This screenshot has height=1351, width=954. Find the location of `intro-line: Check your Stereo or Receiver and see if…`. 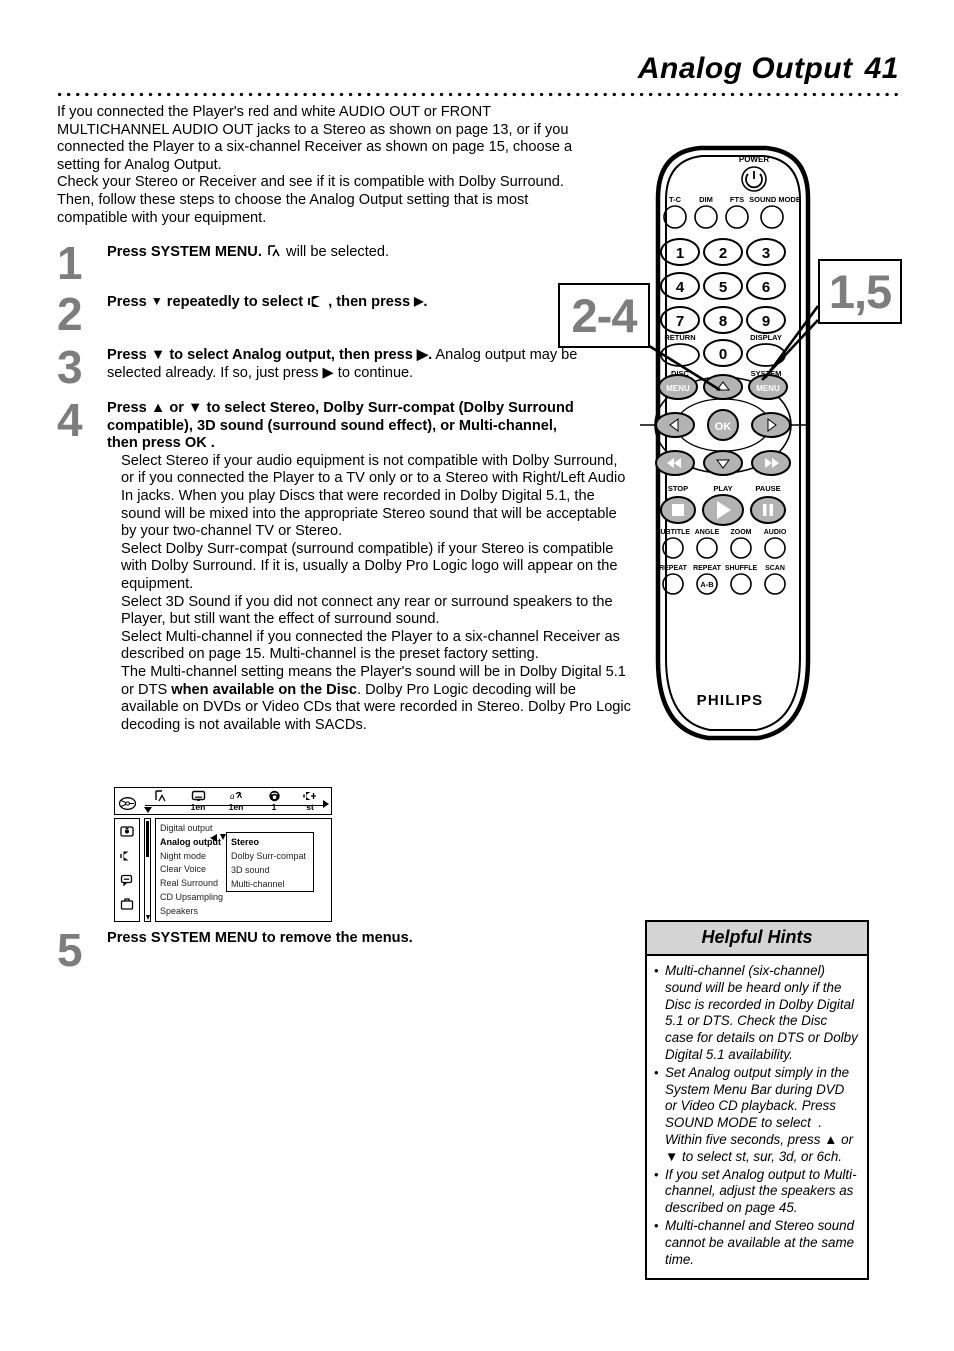

intro-line: Check your Stereo or Receiver and see if… is located at coordinates (310, 182).